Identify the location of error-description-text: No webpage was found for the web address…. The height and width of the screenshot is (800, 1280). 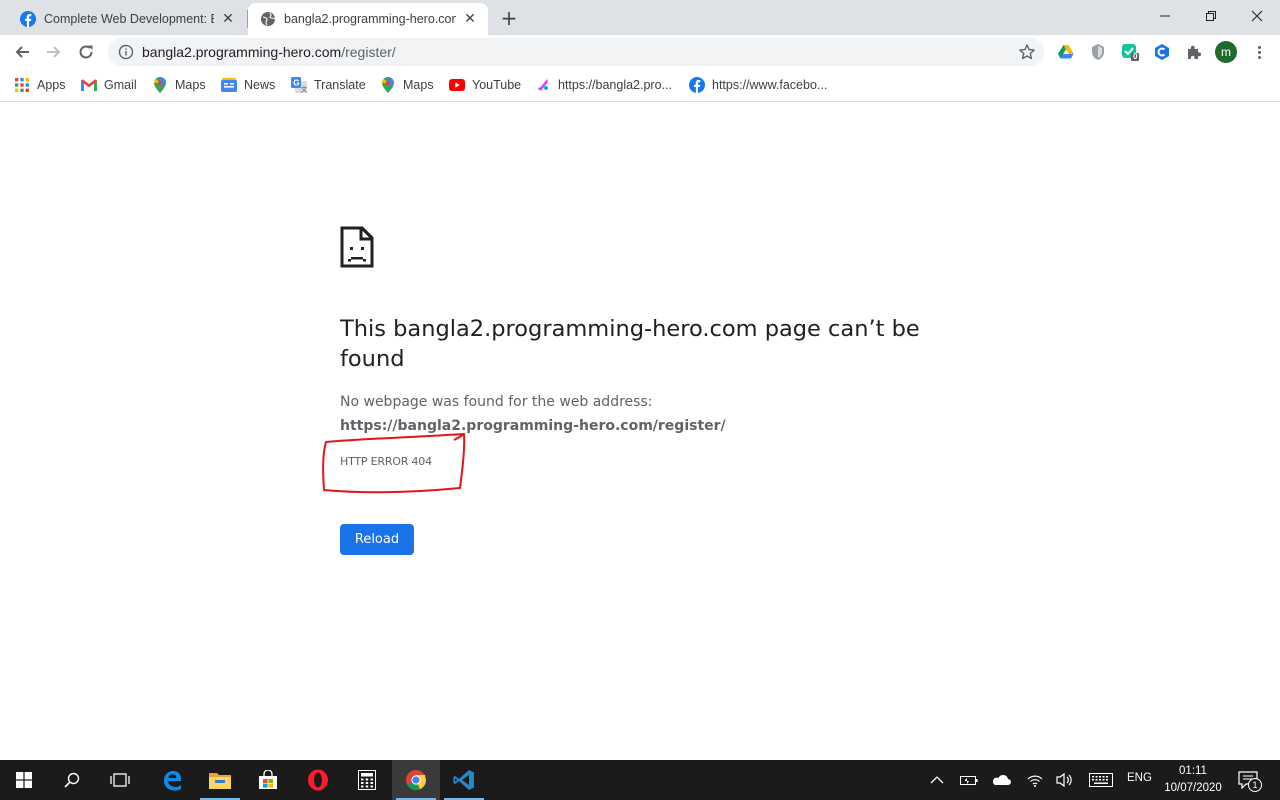
(496, 402).